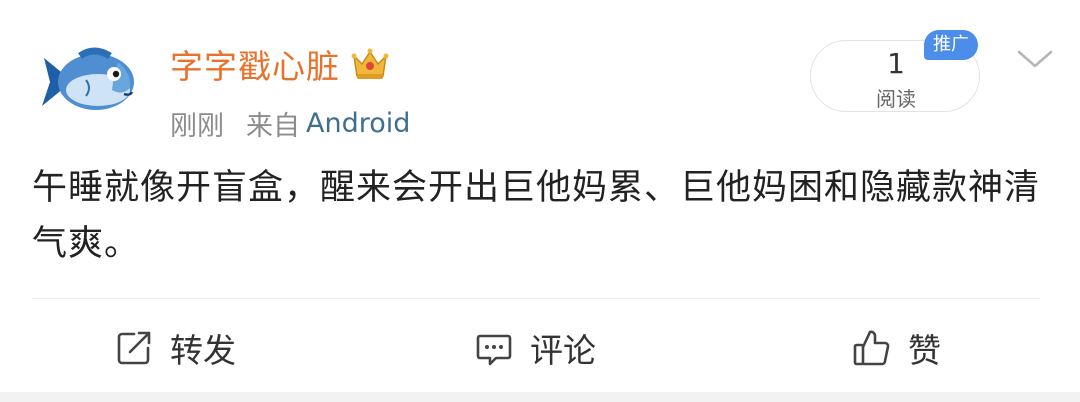 Image resolution: width=1080 pixels, height=402 pixels. Describe the element at coordinates (273, 126) in the screenshot. I see `source-prefix: 来自` at that location.